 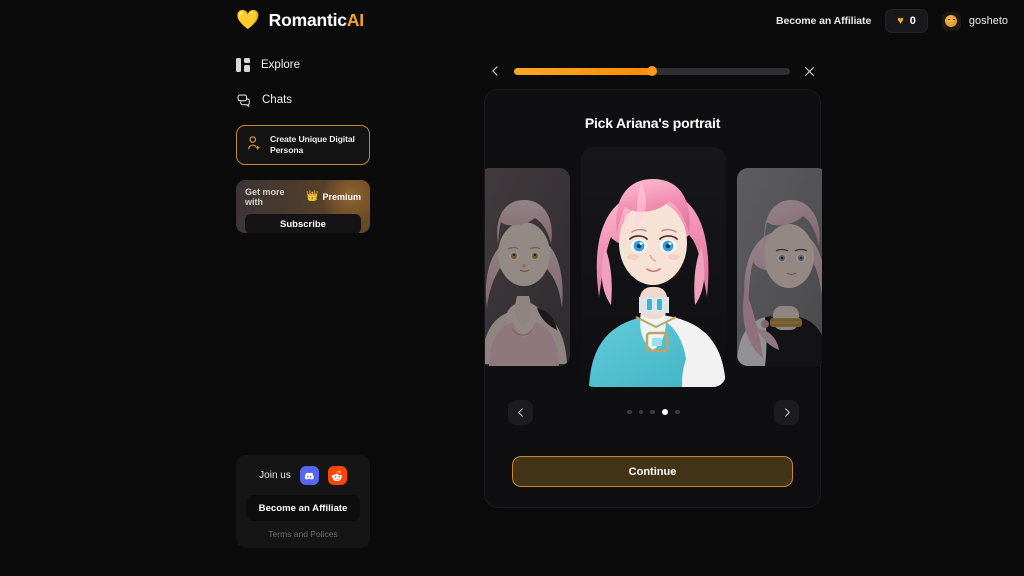 I want to click on discord-icon, so click(x=309, y=475).